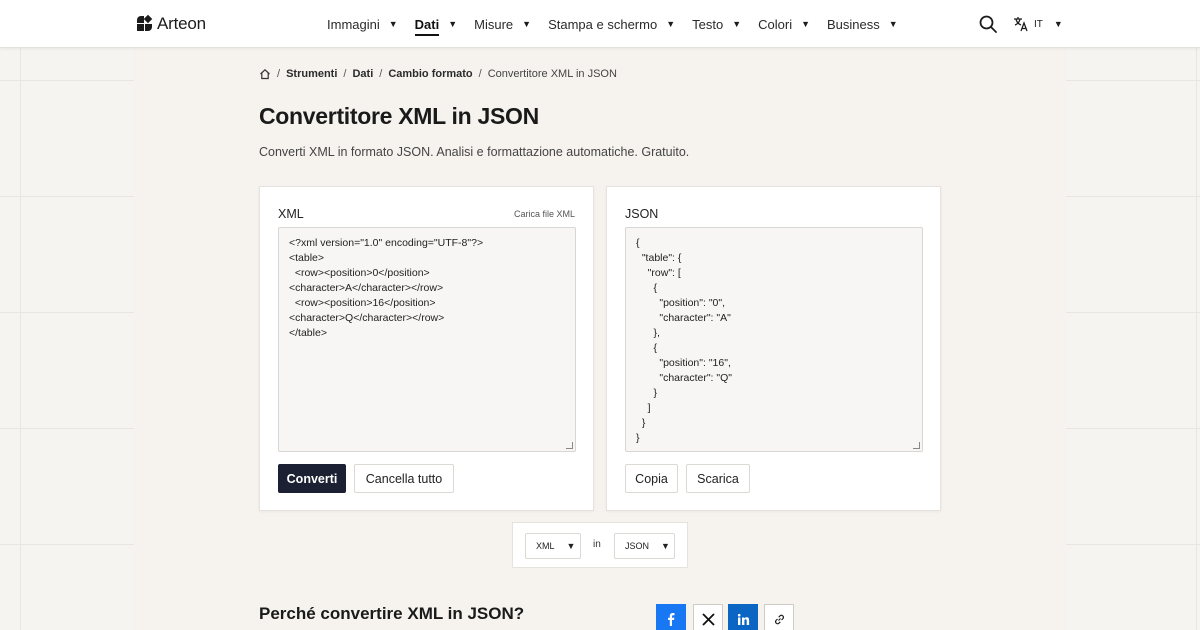 The width and height of the screenshot is (1200, 630). What do you see at coordinates (775, 24) in the screenshot?
I see `nav-label: Colori` at bounding box center [775, 24].